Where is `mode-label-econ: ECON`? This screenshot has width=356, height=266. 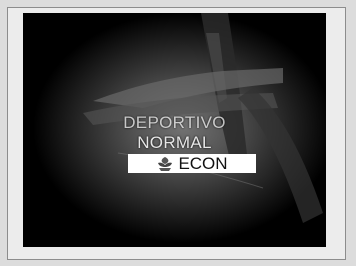 mode-label-econ: ECON is located at coordinates (203, 163).